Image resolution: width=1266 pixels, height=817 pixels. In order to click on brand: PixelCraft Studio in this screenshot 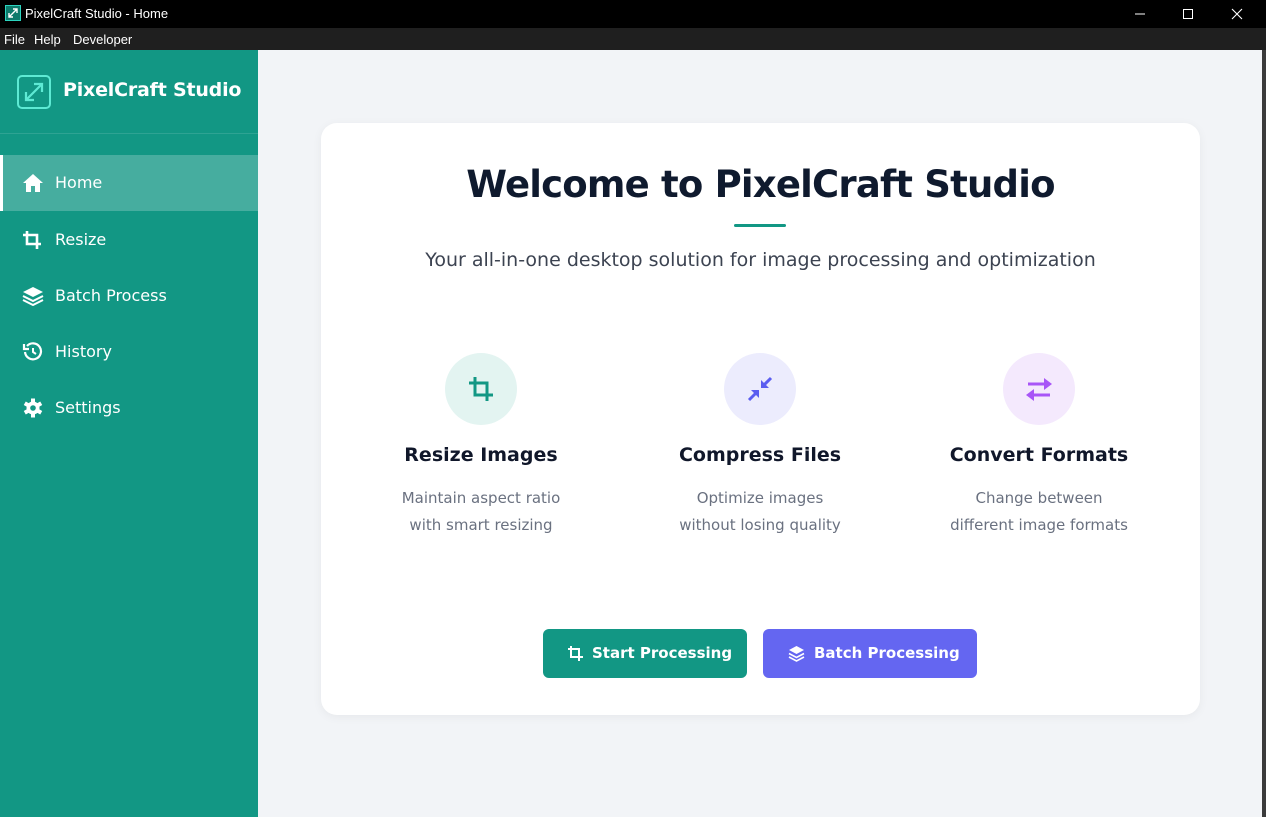, I will do `click(129, 92)`.